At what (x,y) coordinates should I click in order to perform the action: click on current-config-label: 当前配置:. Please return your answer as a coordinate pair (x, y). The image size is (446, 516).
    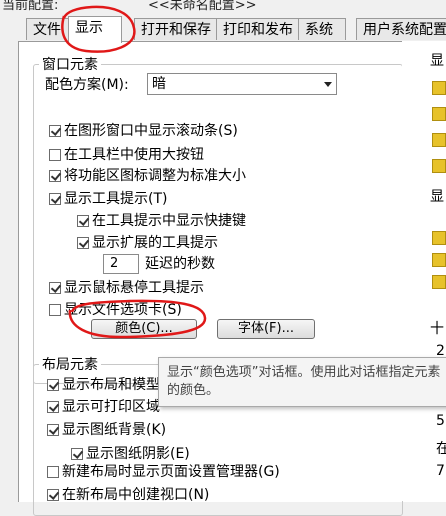
    Looking at the image, I should click on (30, 6).